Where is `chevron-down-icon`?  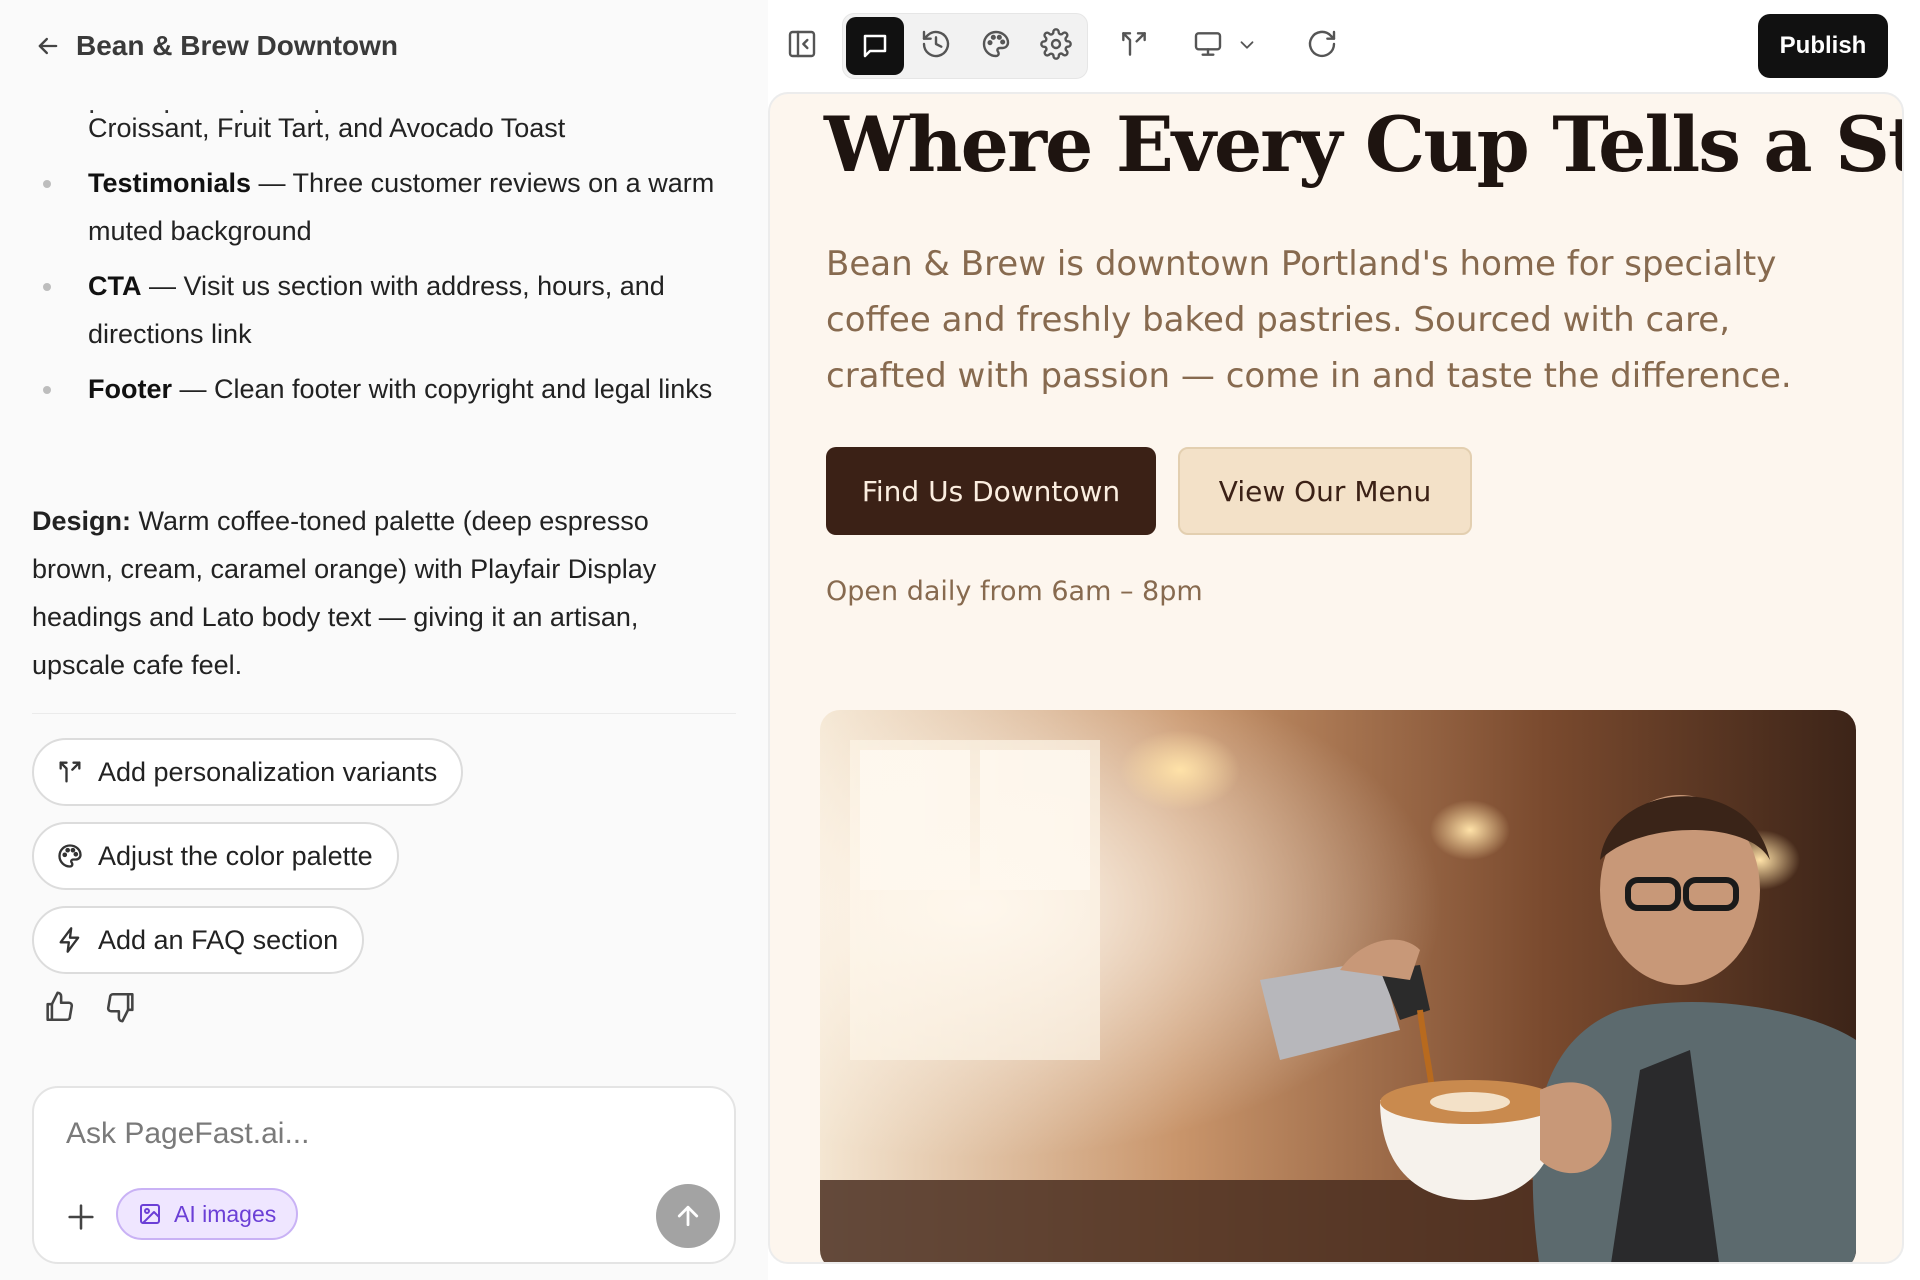 chevron-down-icon is located at coordinates (1247, 45).